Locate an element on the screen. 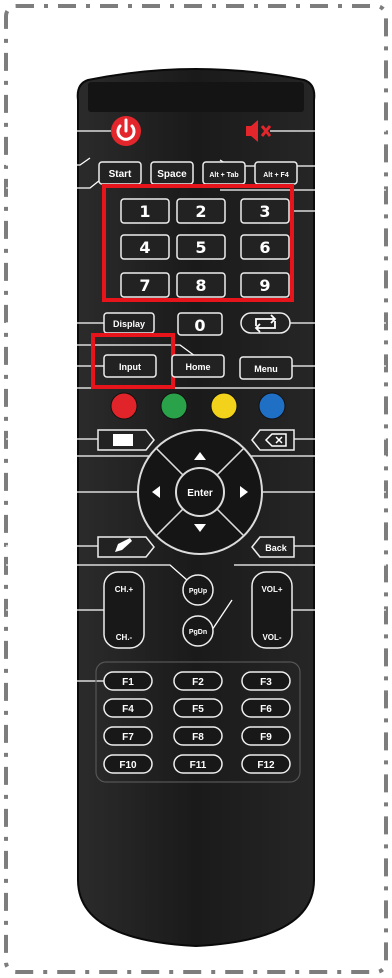  home-label: Home is located at coordinates (197, 367).